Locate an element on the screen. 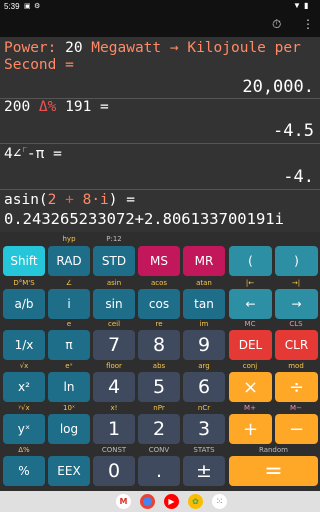  tan-button: tan is located at coordinates (204, 304).